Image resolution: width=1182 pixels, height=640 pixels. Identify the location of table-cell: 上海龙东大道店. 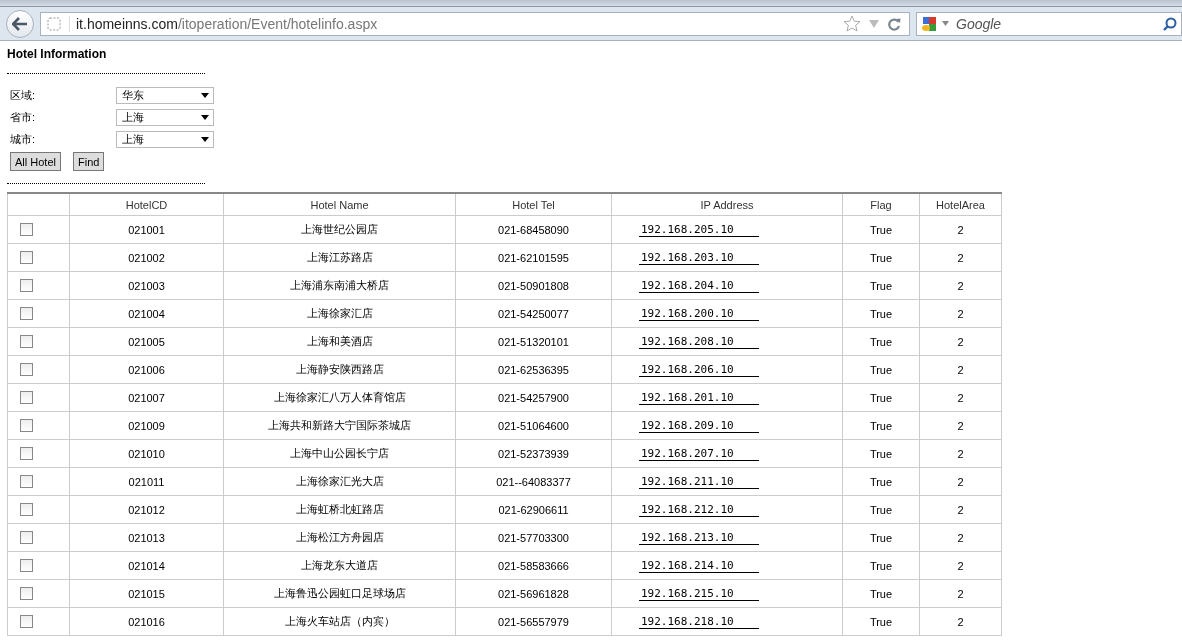
(339, 565).